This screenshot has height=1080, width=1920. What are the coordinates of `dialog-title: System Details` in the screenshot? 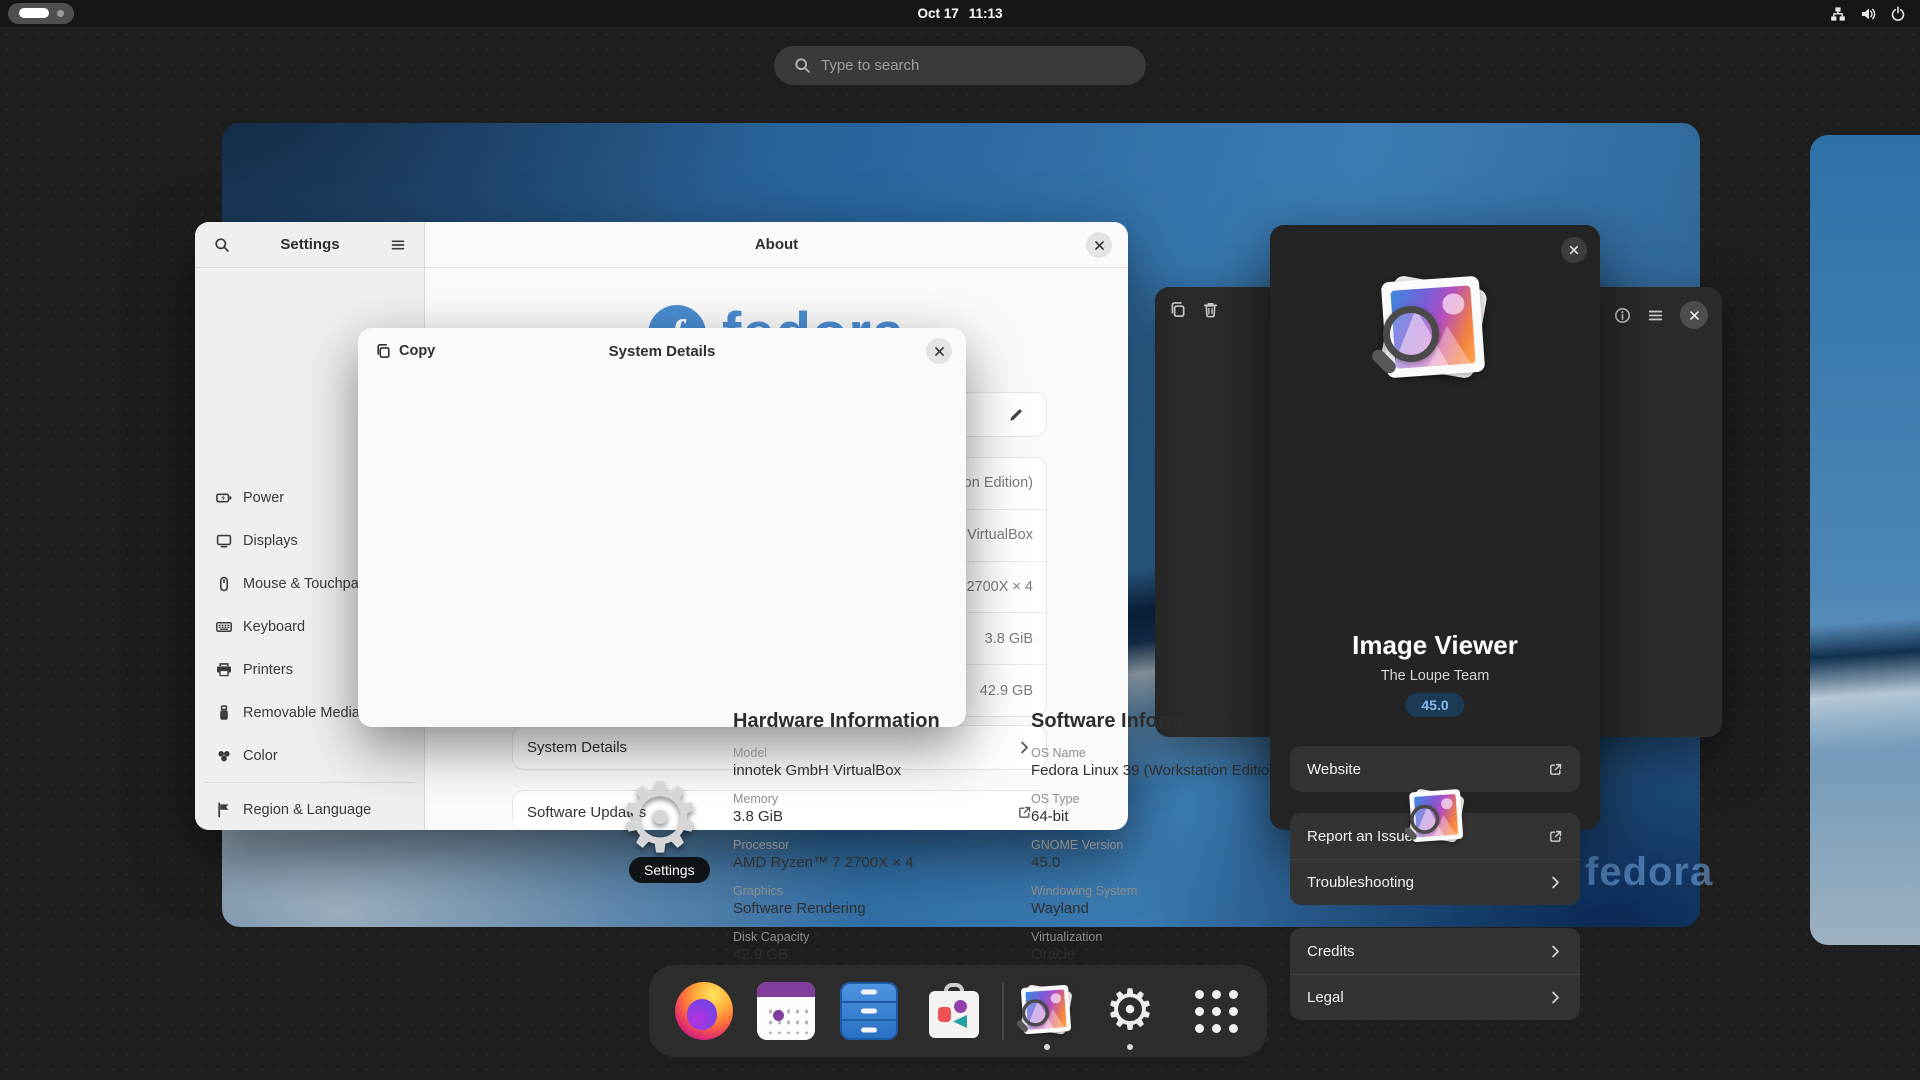 It's located at (662, 351).